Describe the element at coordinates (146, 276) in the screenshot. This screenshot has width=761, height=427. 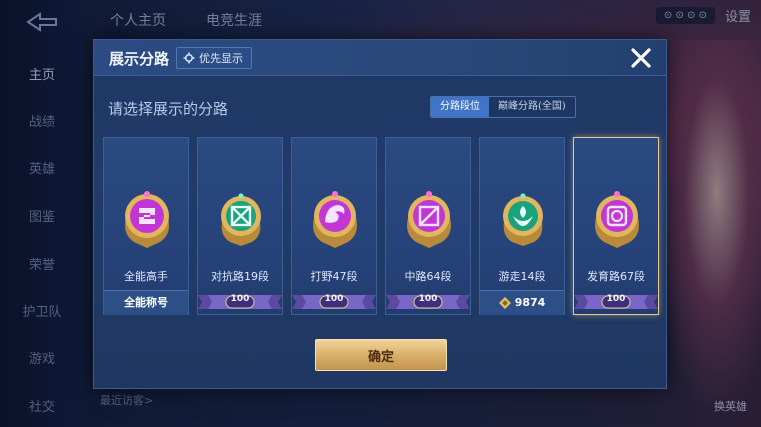
I see `card-label: 全能高手` at that location.